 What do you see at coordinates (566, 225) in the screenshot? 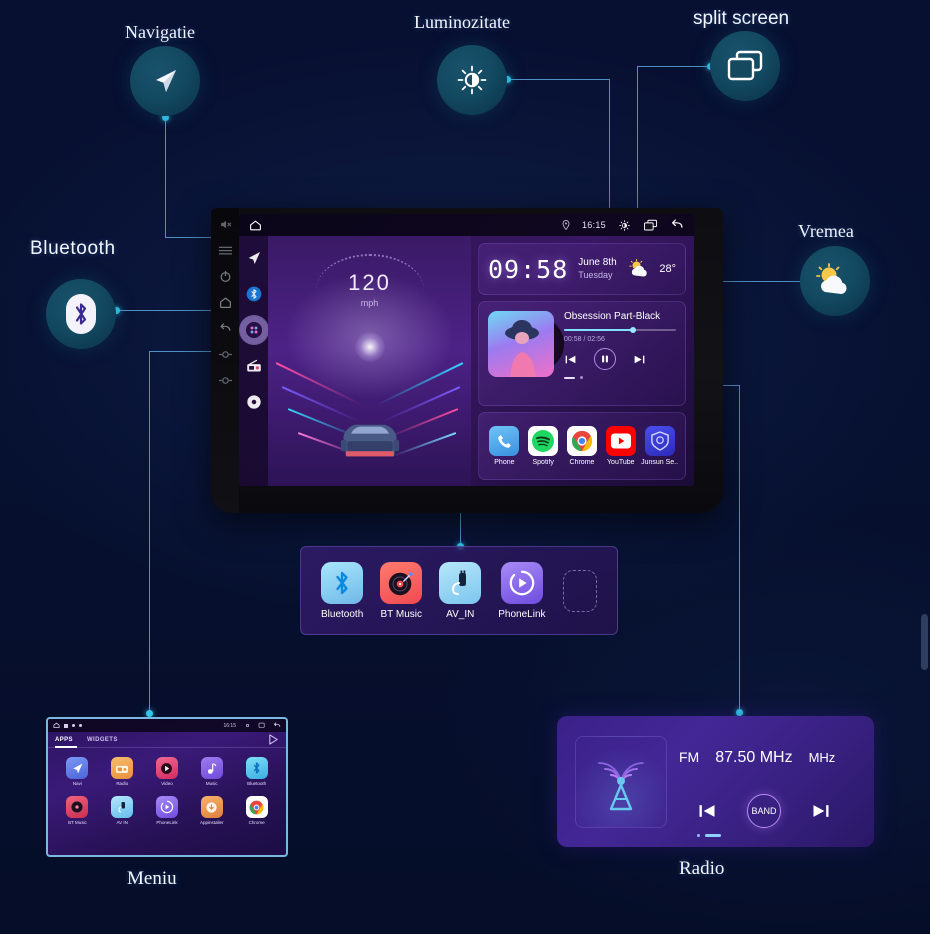
I see `location-pin-icon` at bounding box center [566, 225].